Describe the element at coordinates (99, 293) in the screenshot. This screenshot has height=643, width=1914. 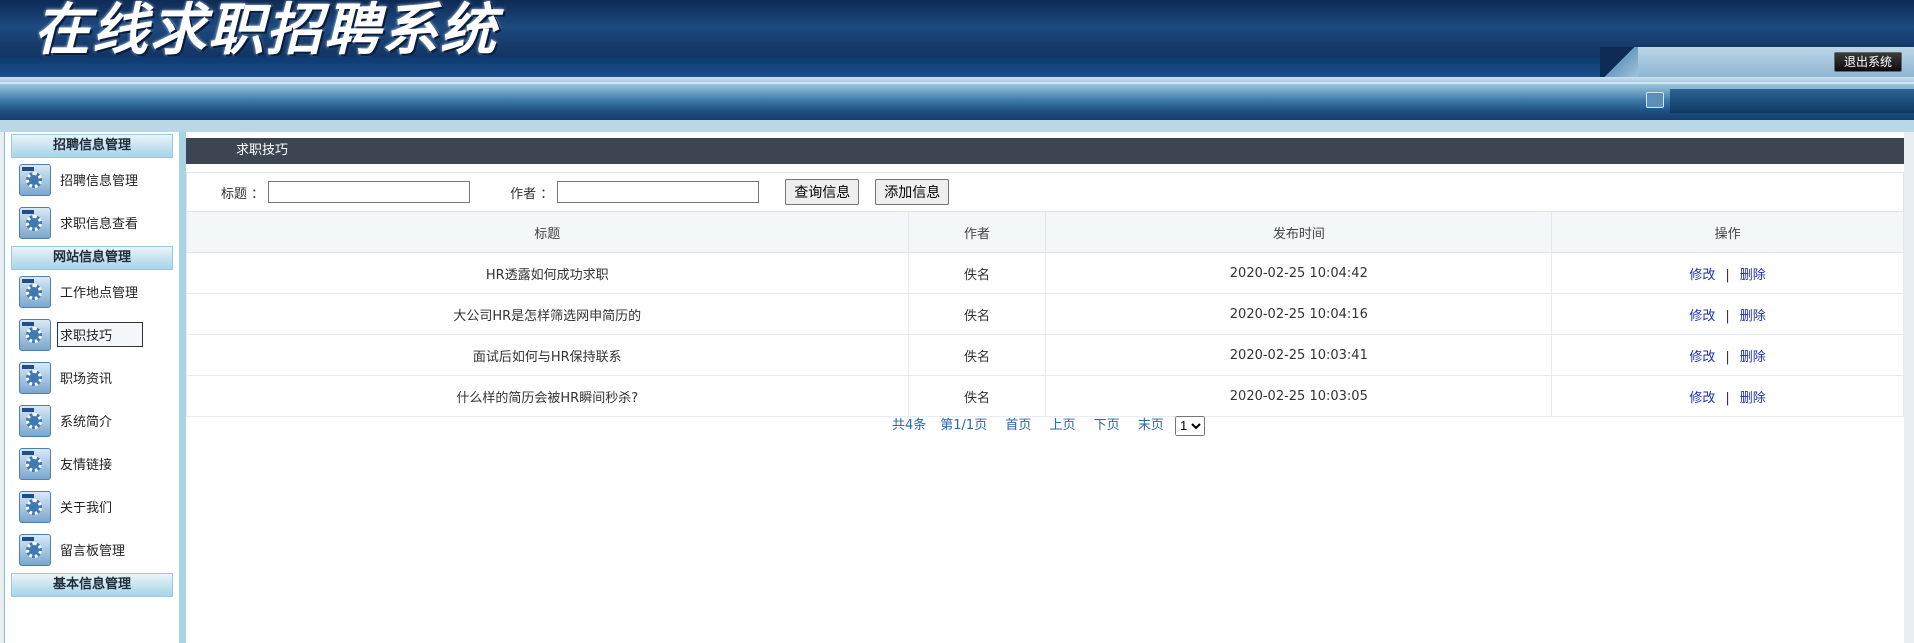
I see `sidebar-item-label: 工作地点管理` at that location.